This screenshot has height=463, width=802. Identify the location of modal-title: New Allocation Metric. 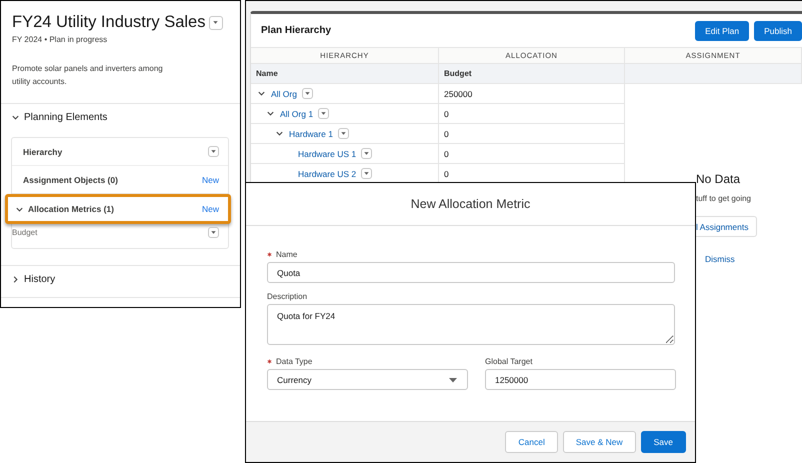
(470, 204).